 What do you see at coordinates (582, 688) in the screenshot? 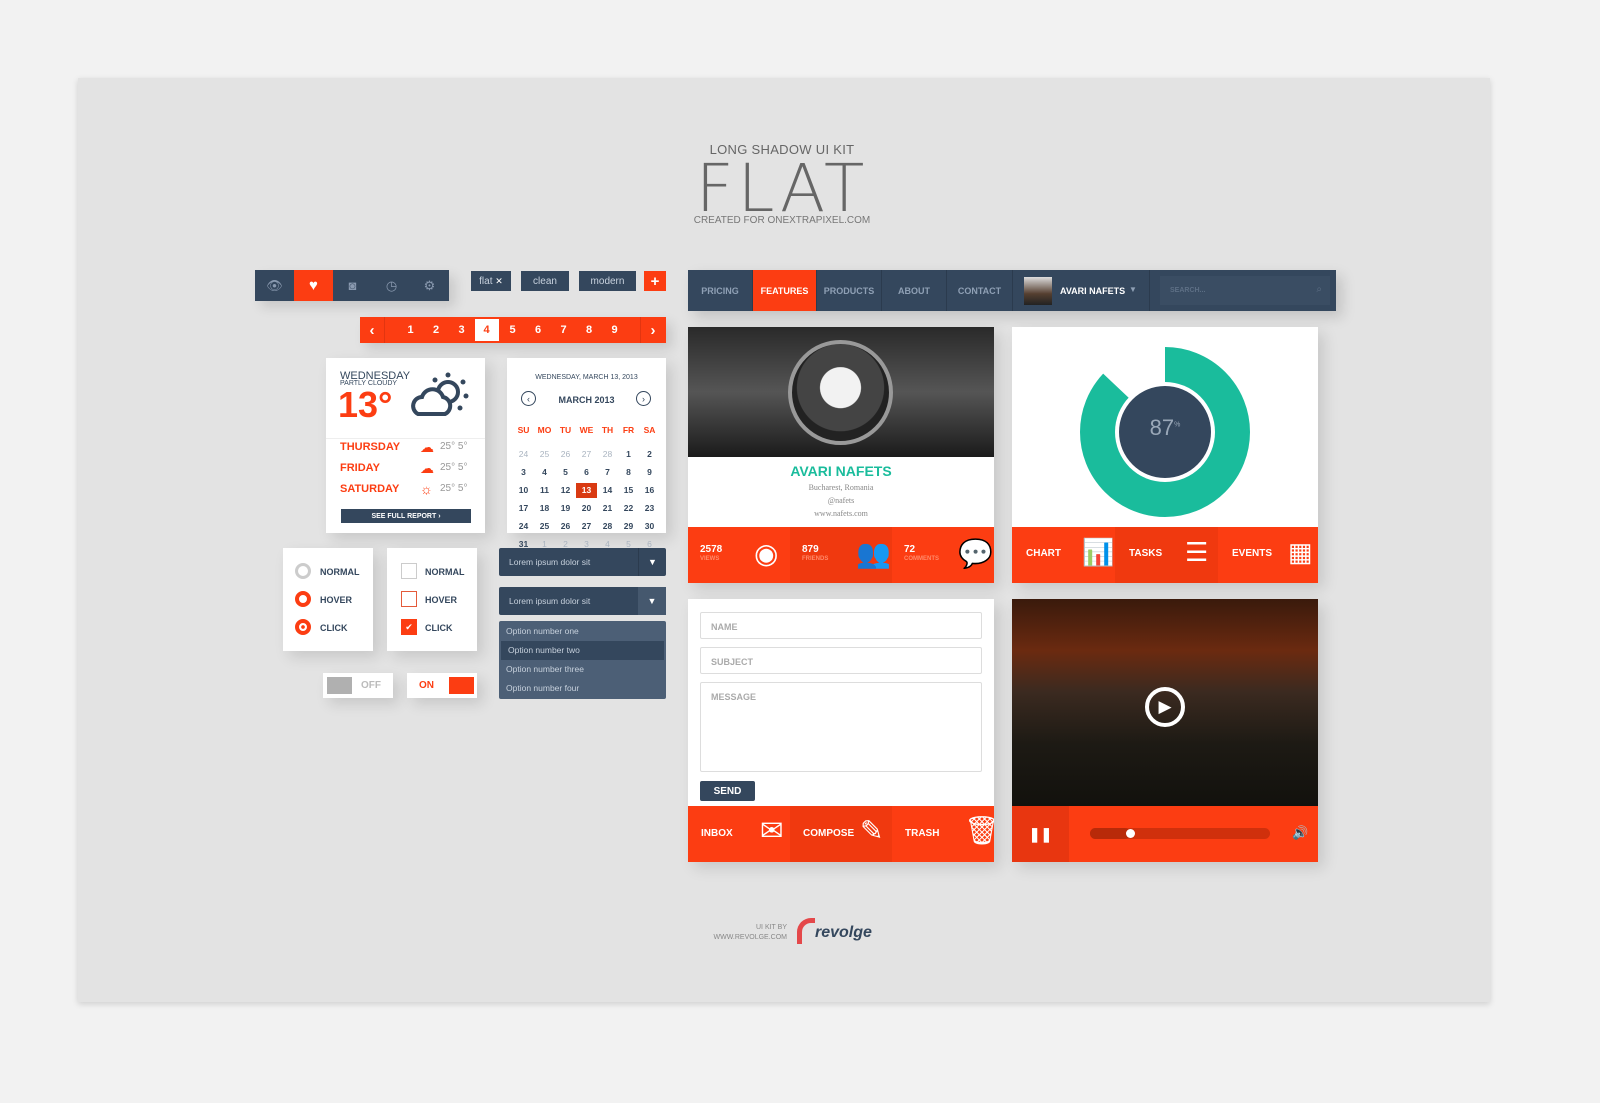
I see `dropdown-option: Option number four` at bounding box center [582, 688].